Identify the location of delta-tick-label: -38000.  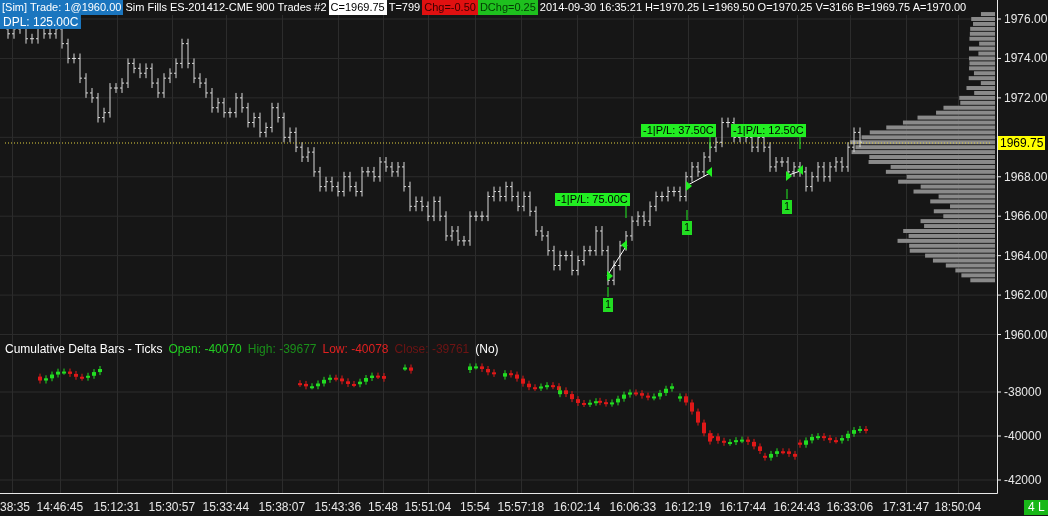
(1023, 392).